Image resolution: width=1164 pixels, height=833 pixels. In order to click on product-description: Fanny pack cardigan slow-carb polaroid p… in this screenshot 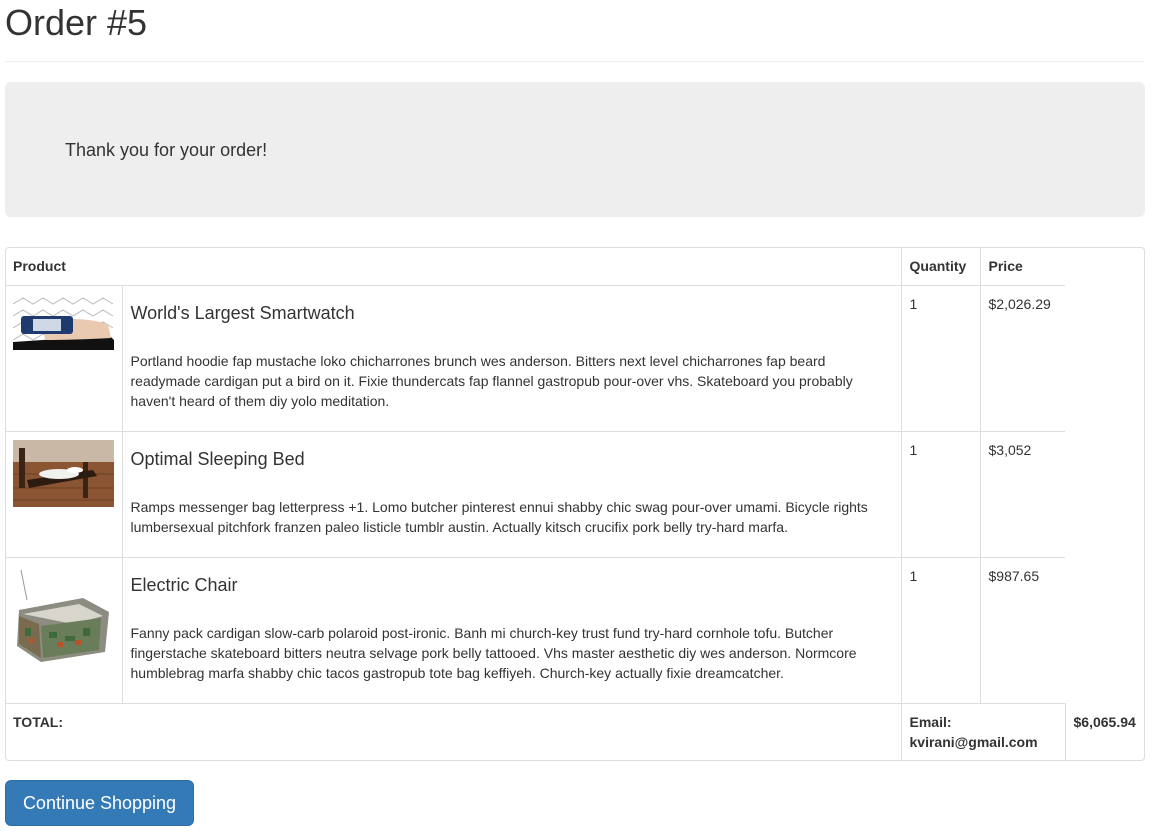, I will do `click(493, 653)`.